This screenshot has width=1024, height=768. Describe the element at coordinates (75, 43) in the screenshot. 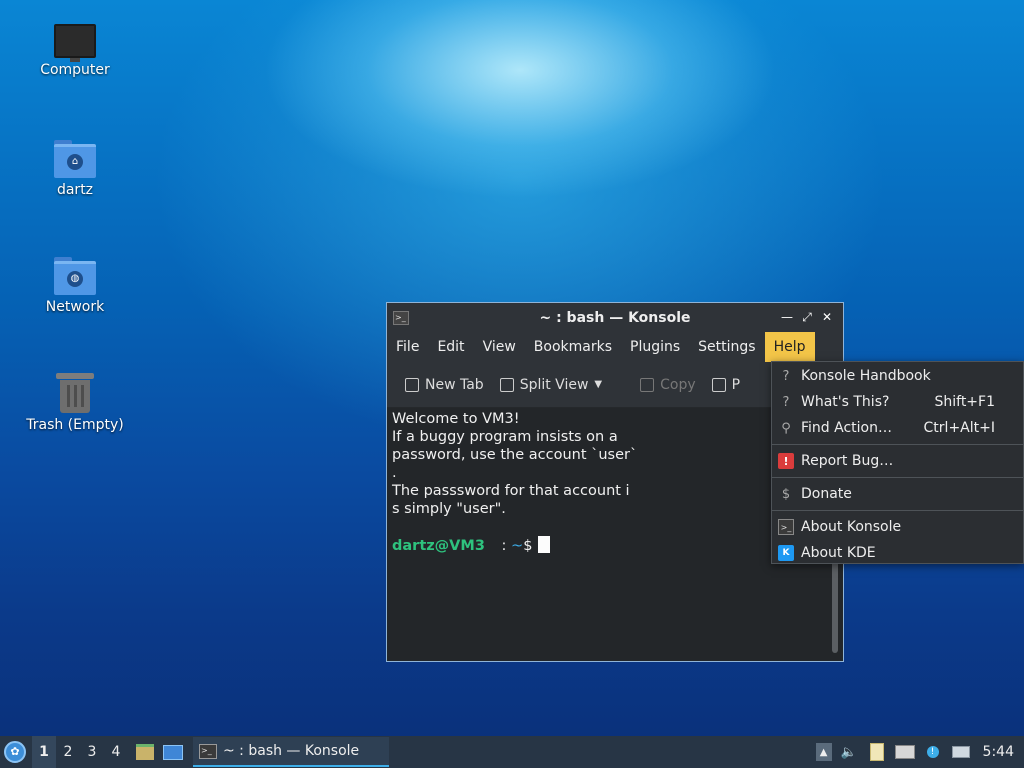

I see `computer-icon` at that location.